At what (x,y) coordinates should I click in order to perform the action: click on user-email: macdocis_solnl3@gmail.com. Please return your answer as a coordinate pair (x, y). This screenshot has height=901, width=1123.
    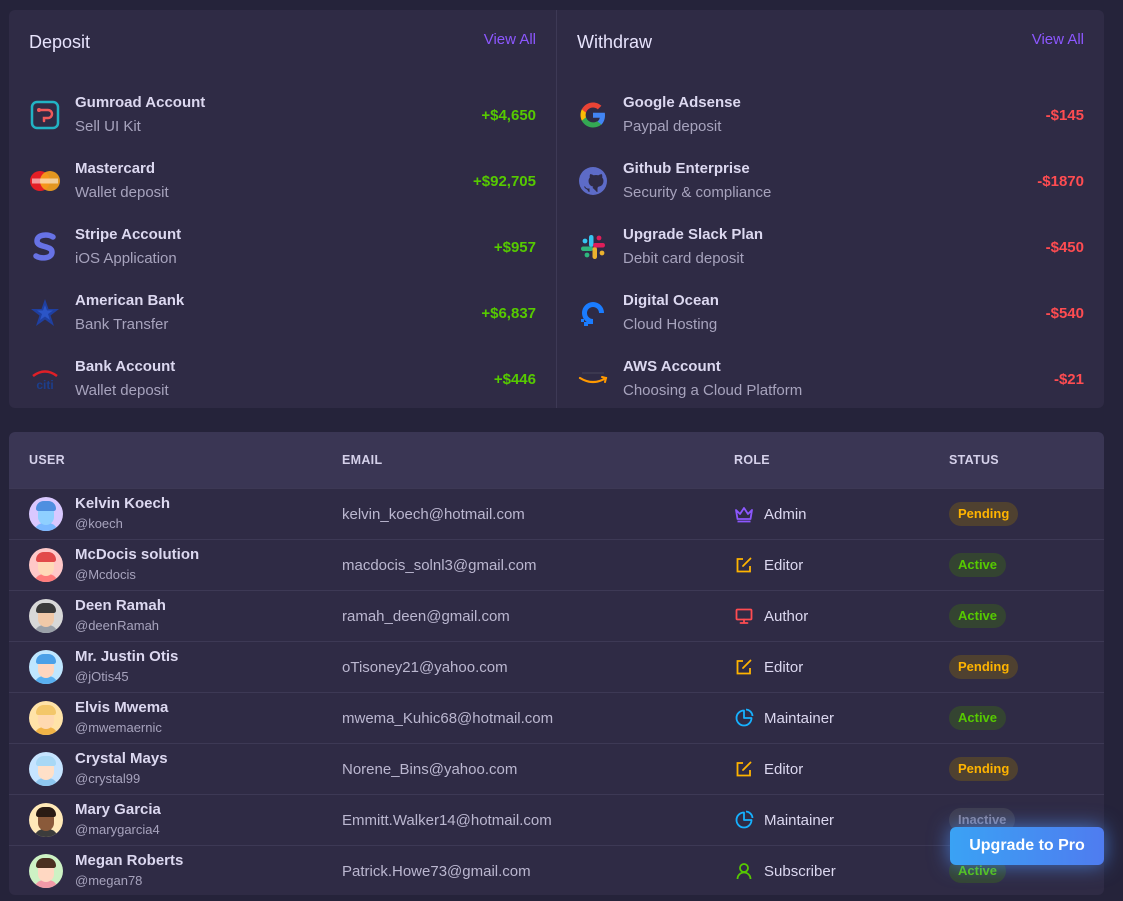
    Looking at the image, I should click on (439, 565).